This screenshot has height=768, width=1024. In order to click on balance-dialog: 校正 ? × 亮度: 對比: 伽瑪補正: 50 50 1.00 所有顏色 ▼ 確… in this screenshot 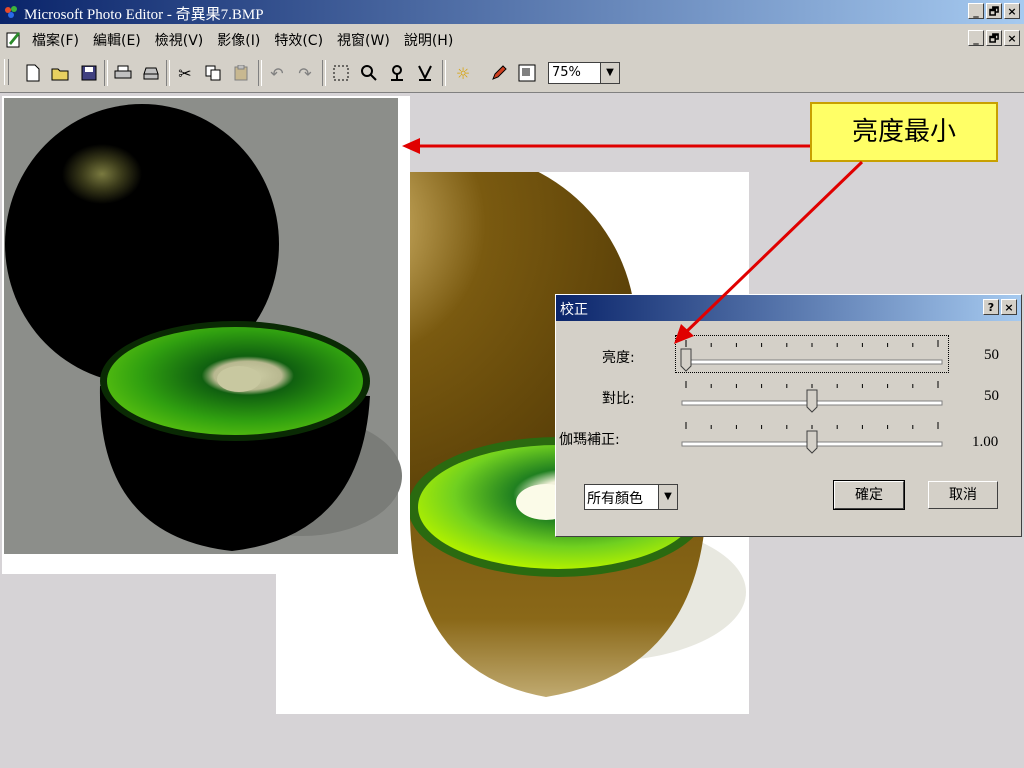, I will do `click(788, 415)`.